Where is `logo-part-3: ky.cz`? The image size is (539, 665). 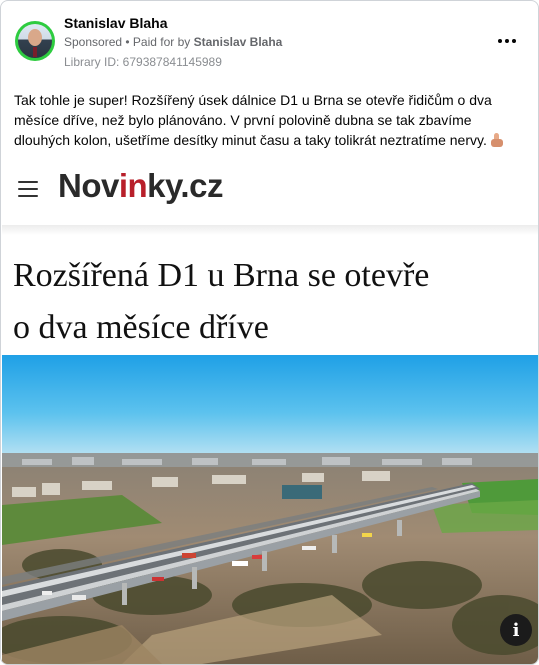
logo-part-3: ky.cz is located at coordinates (185, 185).